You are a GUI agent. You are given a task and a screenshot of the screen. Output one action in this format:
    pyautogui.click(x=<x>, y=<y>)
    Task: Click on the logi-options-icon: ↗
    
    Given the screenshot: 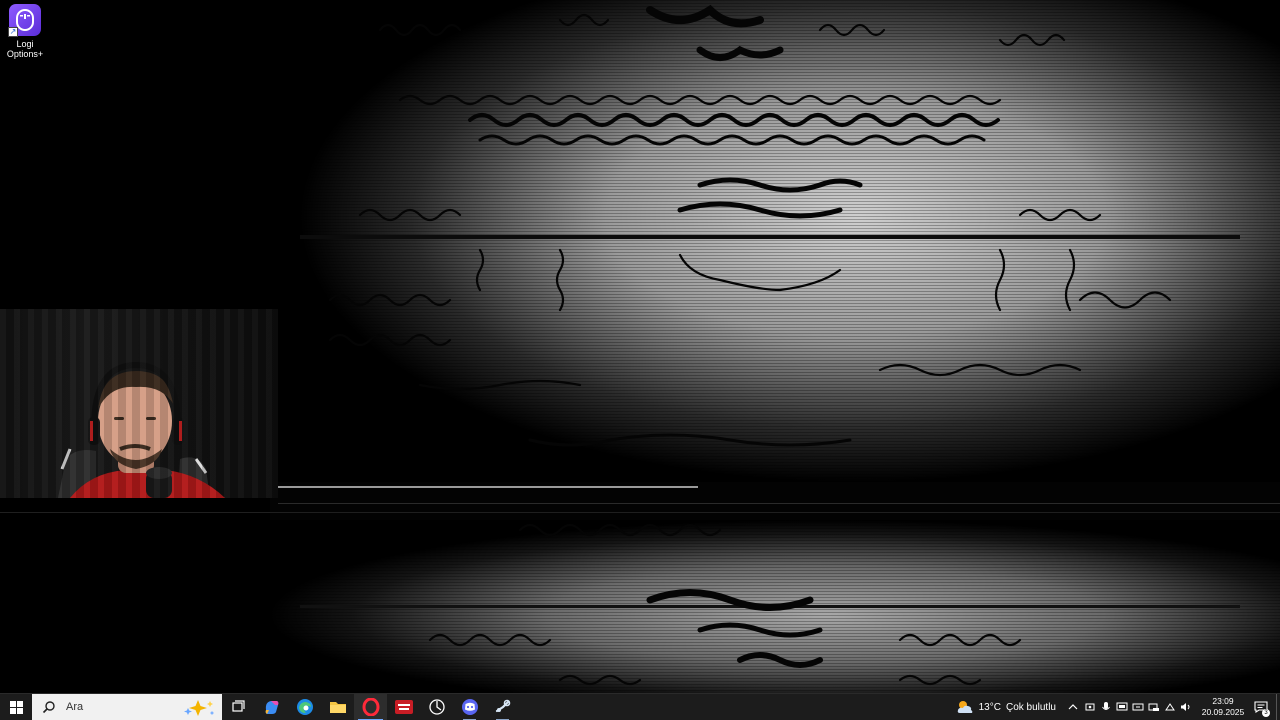 What is the action you would take?
    pyautogui.click(x=24, y=20)
    